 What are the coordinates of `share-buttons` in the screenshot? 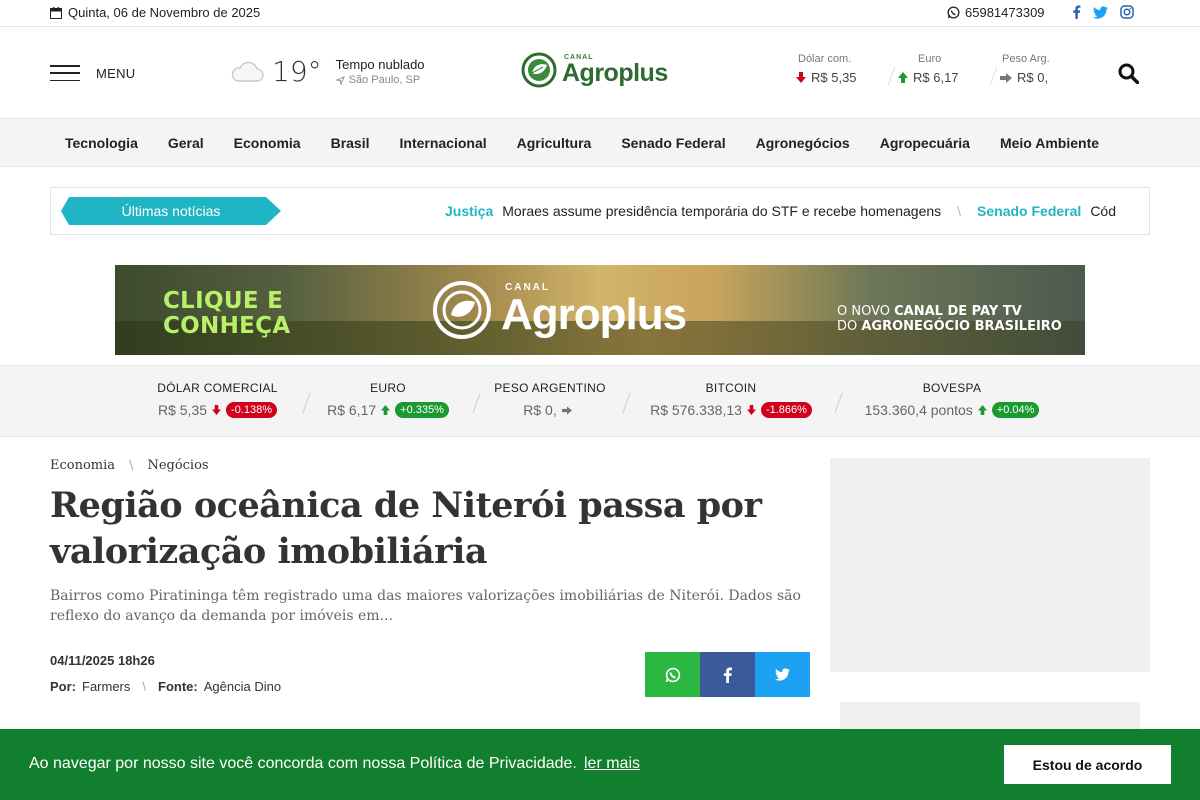 It's located at (727, 674).